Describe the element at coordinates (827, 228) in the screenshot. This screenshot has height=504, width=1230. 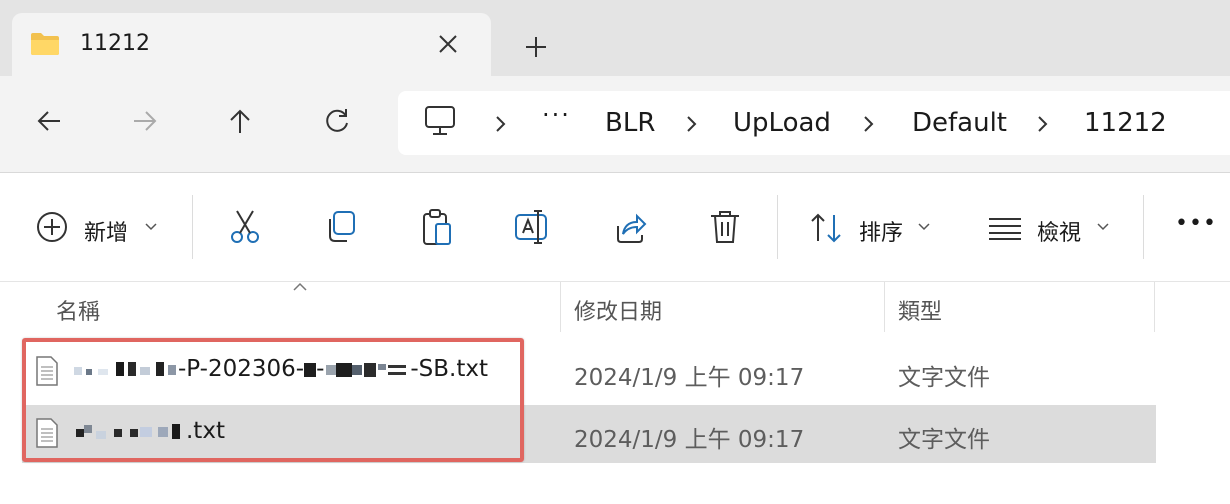
I see `sort-icon` at that location.